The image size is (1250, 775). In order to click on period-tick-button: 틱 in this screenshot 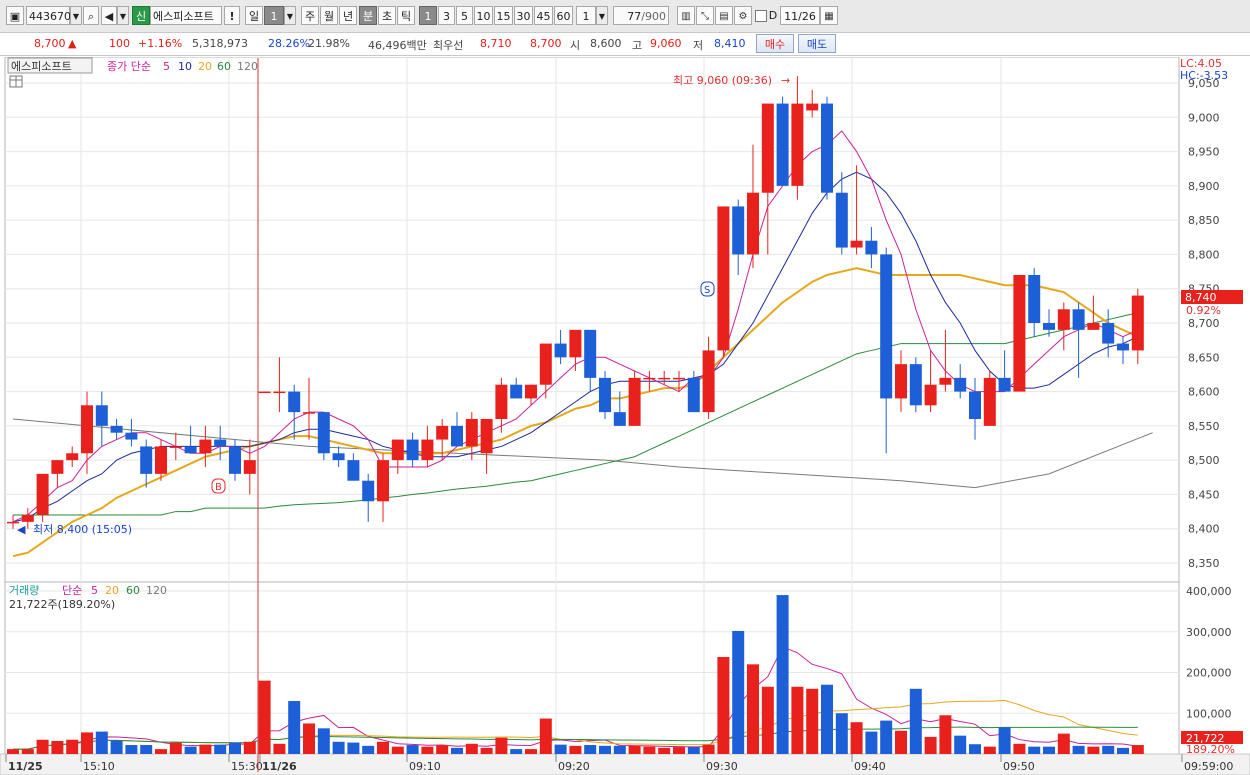, I will do `click(406, 15)`.